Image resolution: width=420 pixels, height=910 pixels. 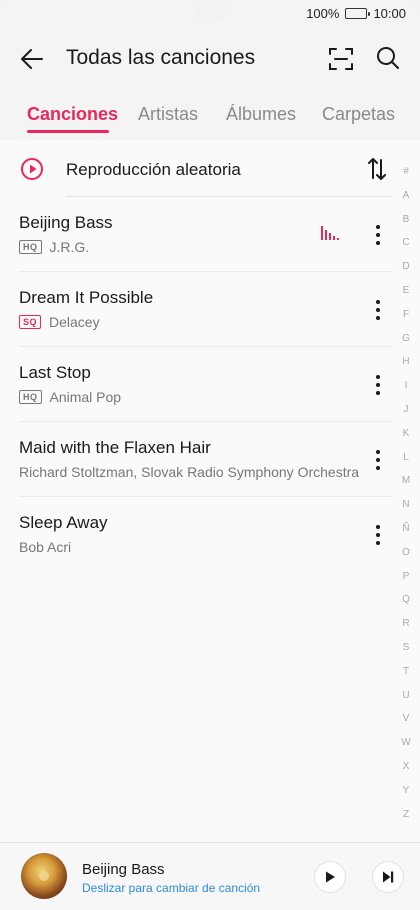 What do you see at coordinates (196, 534) in the screenshot?
I see `song-row: Sleep Away Bob Acri` at bounding box center [196, 534].